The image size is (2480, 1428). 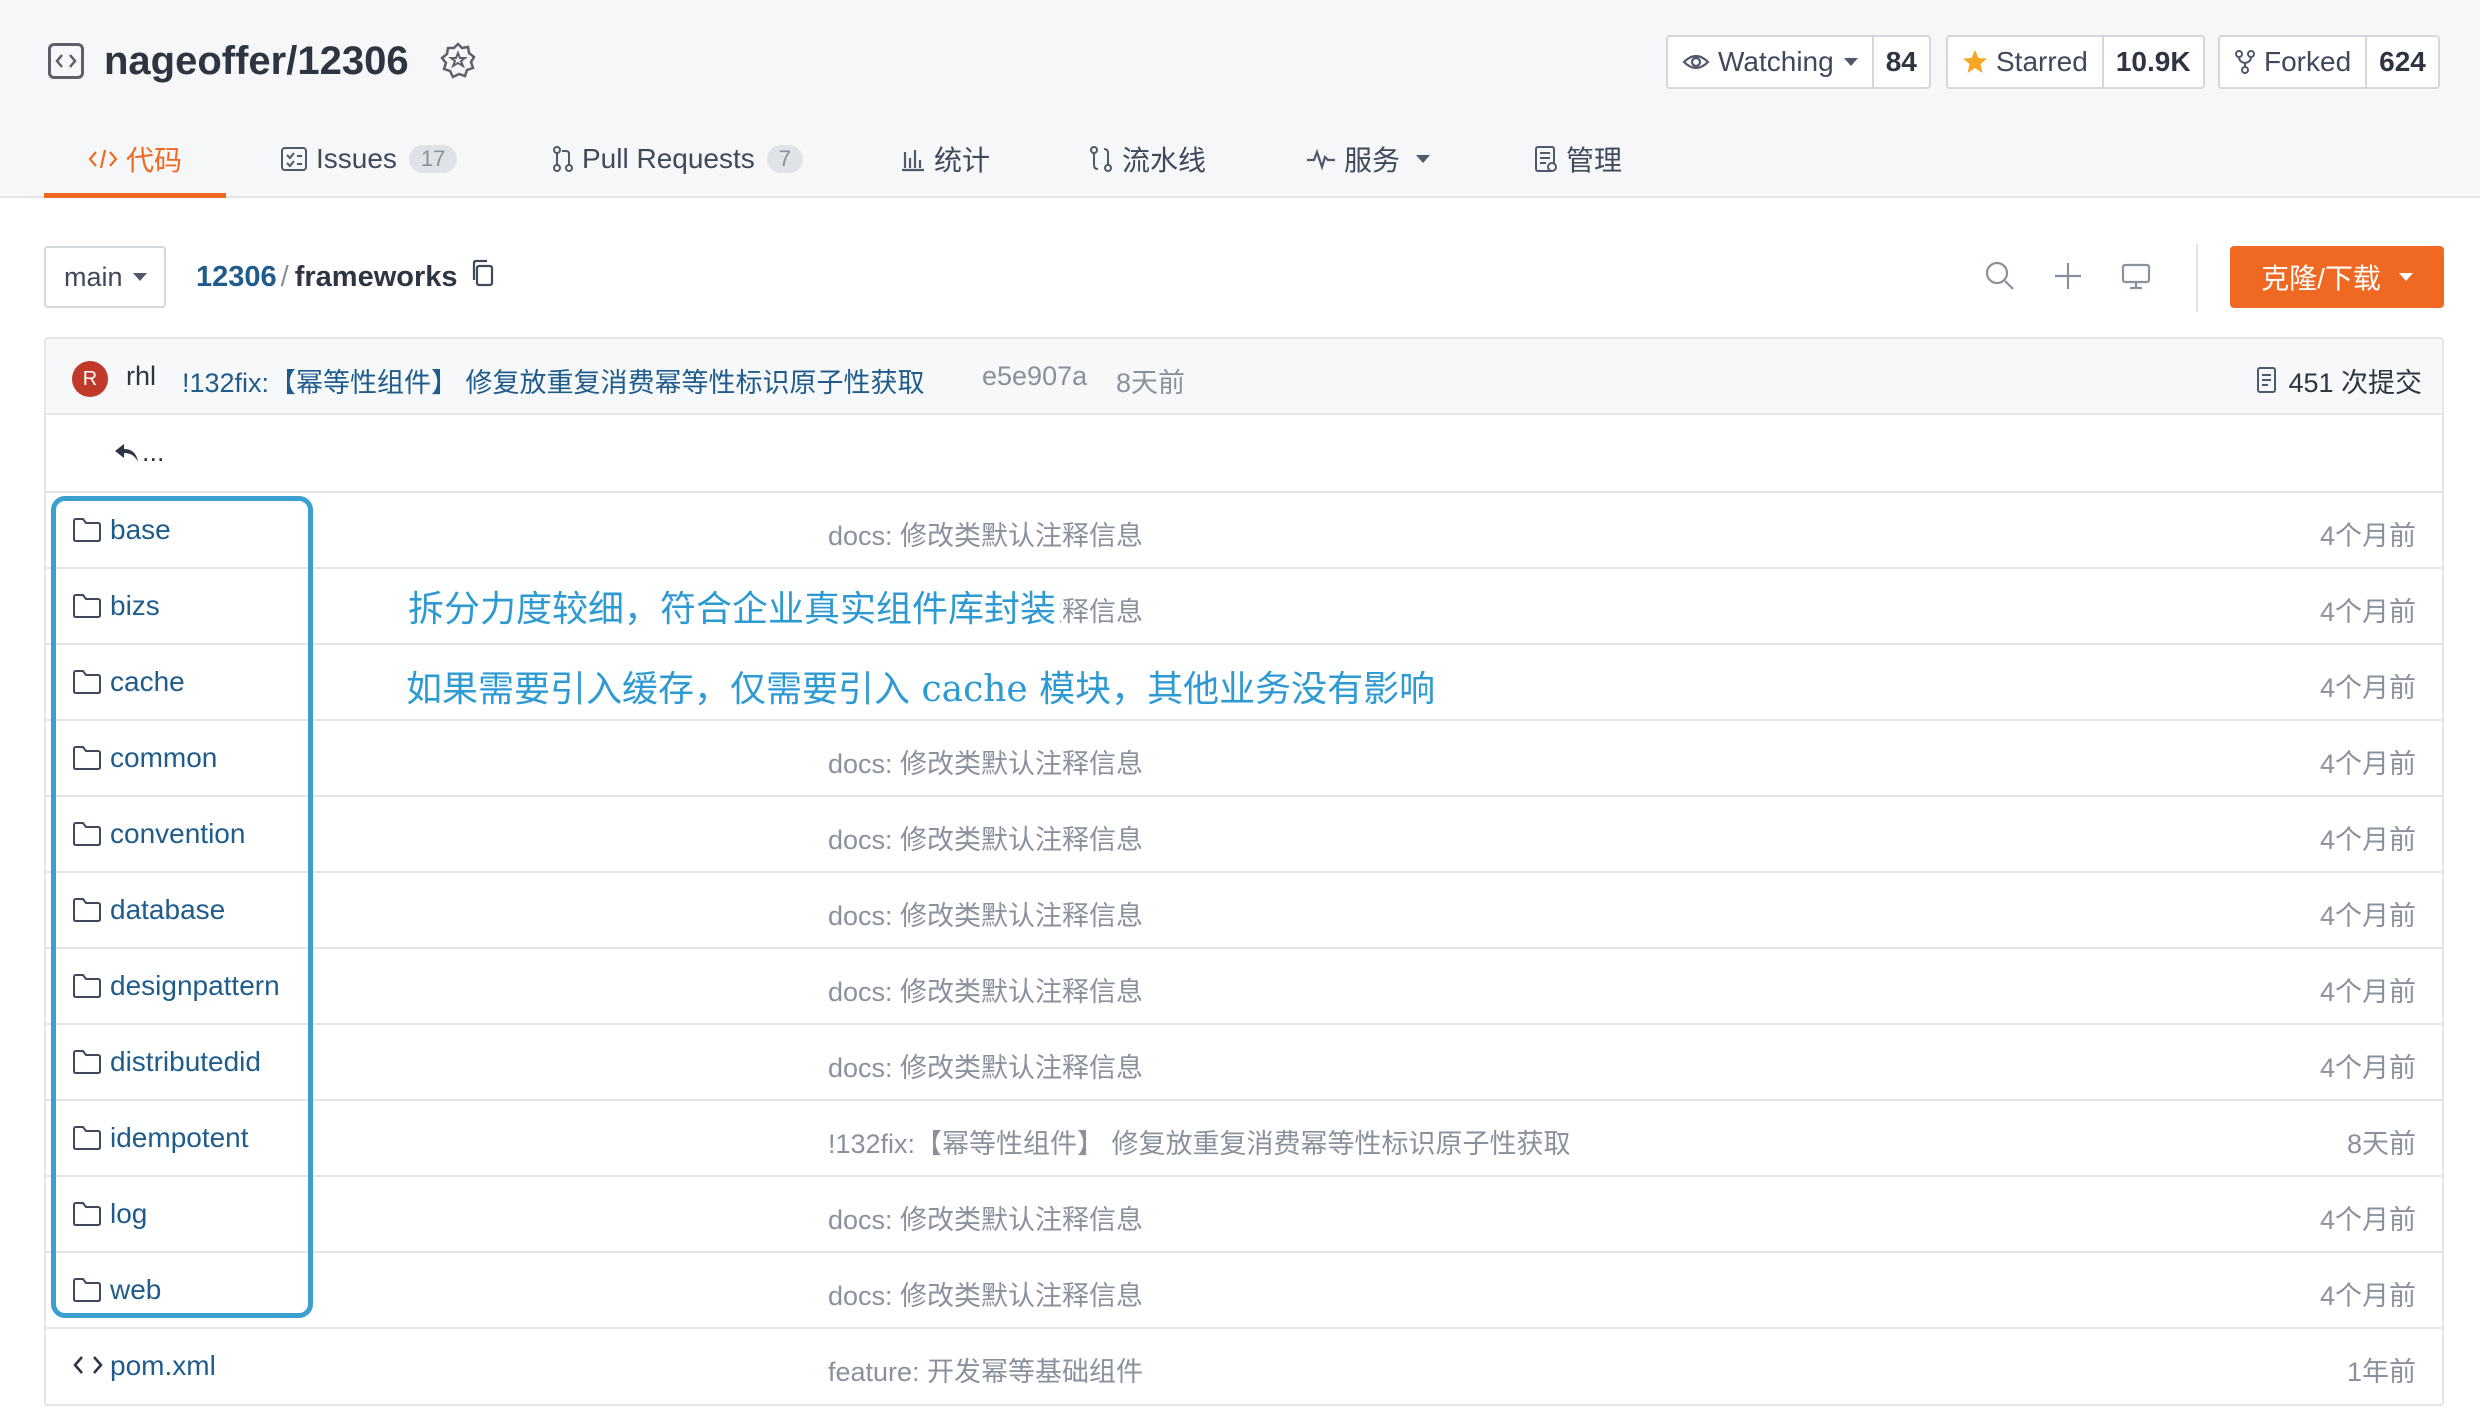 What do you see at coordinates (458, 61) in the screenshot?
I see `certified-badge-icon` at bounding box center [458, 61].